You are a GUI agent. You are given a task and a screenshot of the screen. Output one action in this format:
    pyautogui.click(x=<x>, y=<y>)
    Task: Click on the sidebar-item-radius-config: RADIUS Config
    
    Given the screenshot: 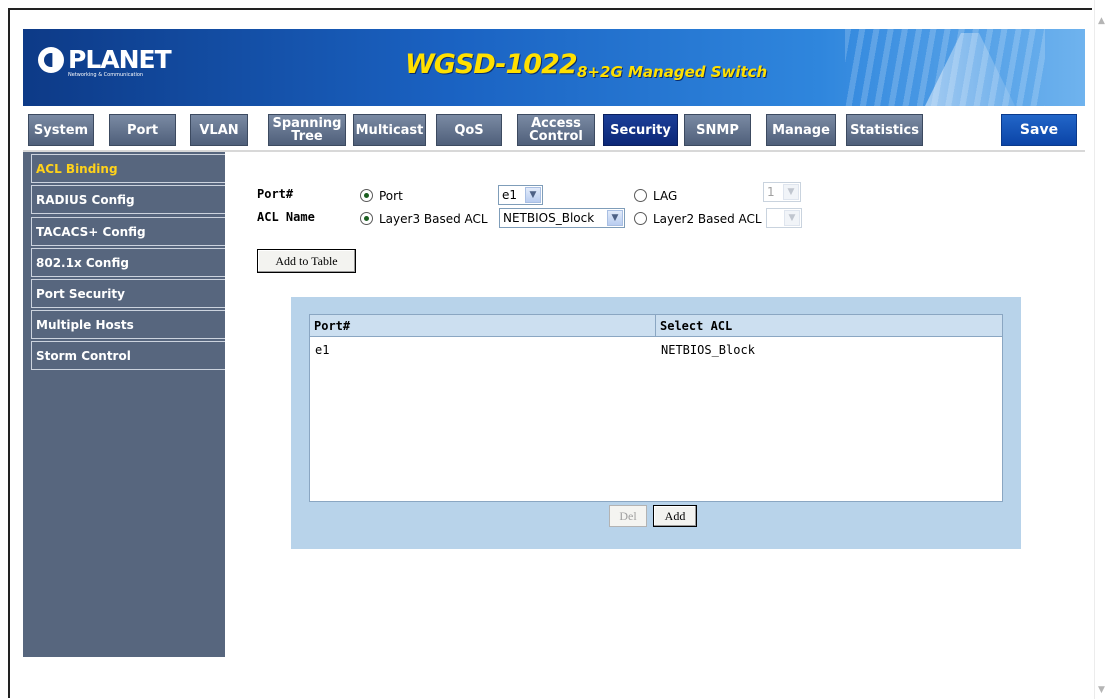 What is the action you would take?
    pyautogui.click(x=134, y=199)
    